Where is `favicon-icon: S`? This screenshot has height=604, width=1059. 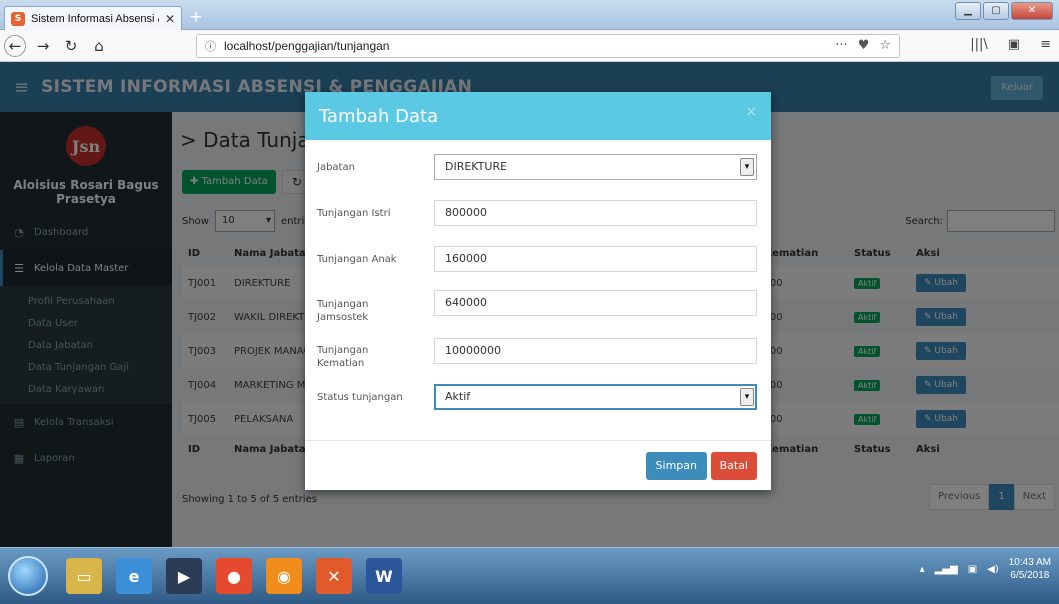 favicon-icon: S is located at coordinates (18, 18).